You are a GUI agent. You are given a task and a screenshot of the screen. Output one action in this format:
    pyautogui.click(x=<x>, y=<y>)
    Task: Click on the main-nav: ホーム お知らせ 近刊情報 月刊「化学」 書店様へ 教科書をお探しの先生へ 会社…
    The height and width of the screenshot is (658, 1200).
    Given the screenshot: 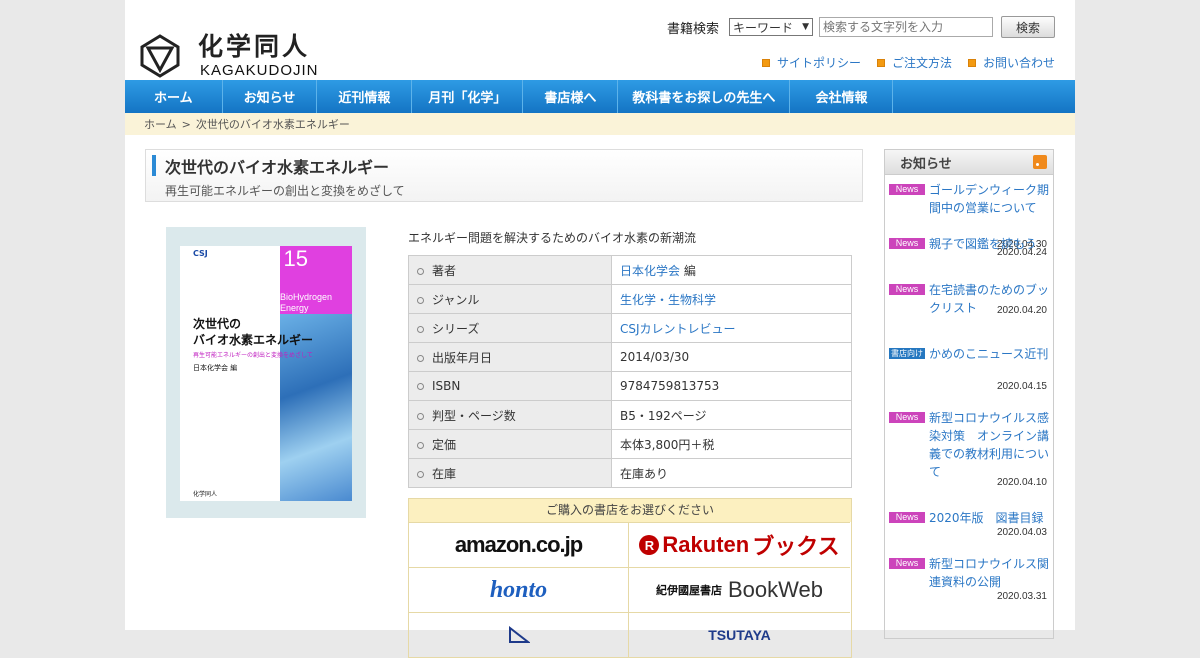 What is the action you would take?
    pyautogui.click(x=600, y=96)
    